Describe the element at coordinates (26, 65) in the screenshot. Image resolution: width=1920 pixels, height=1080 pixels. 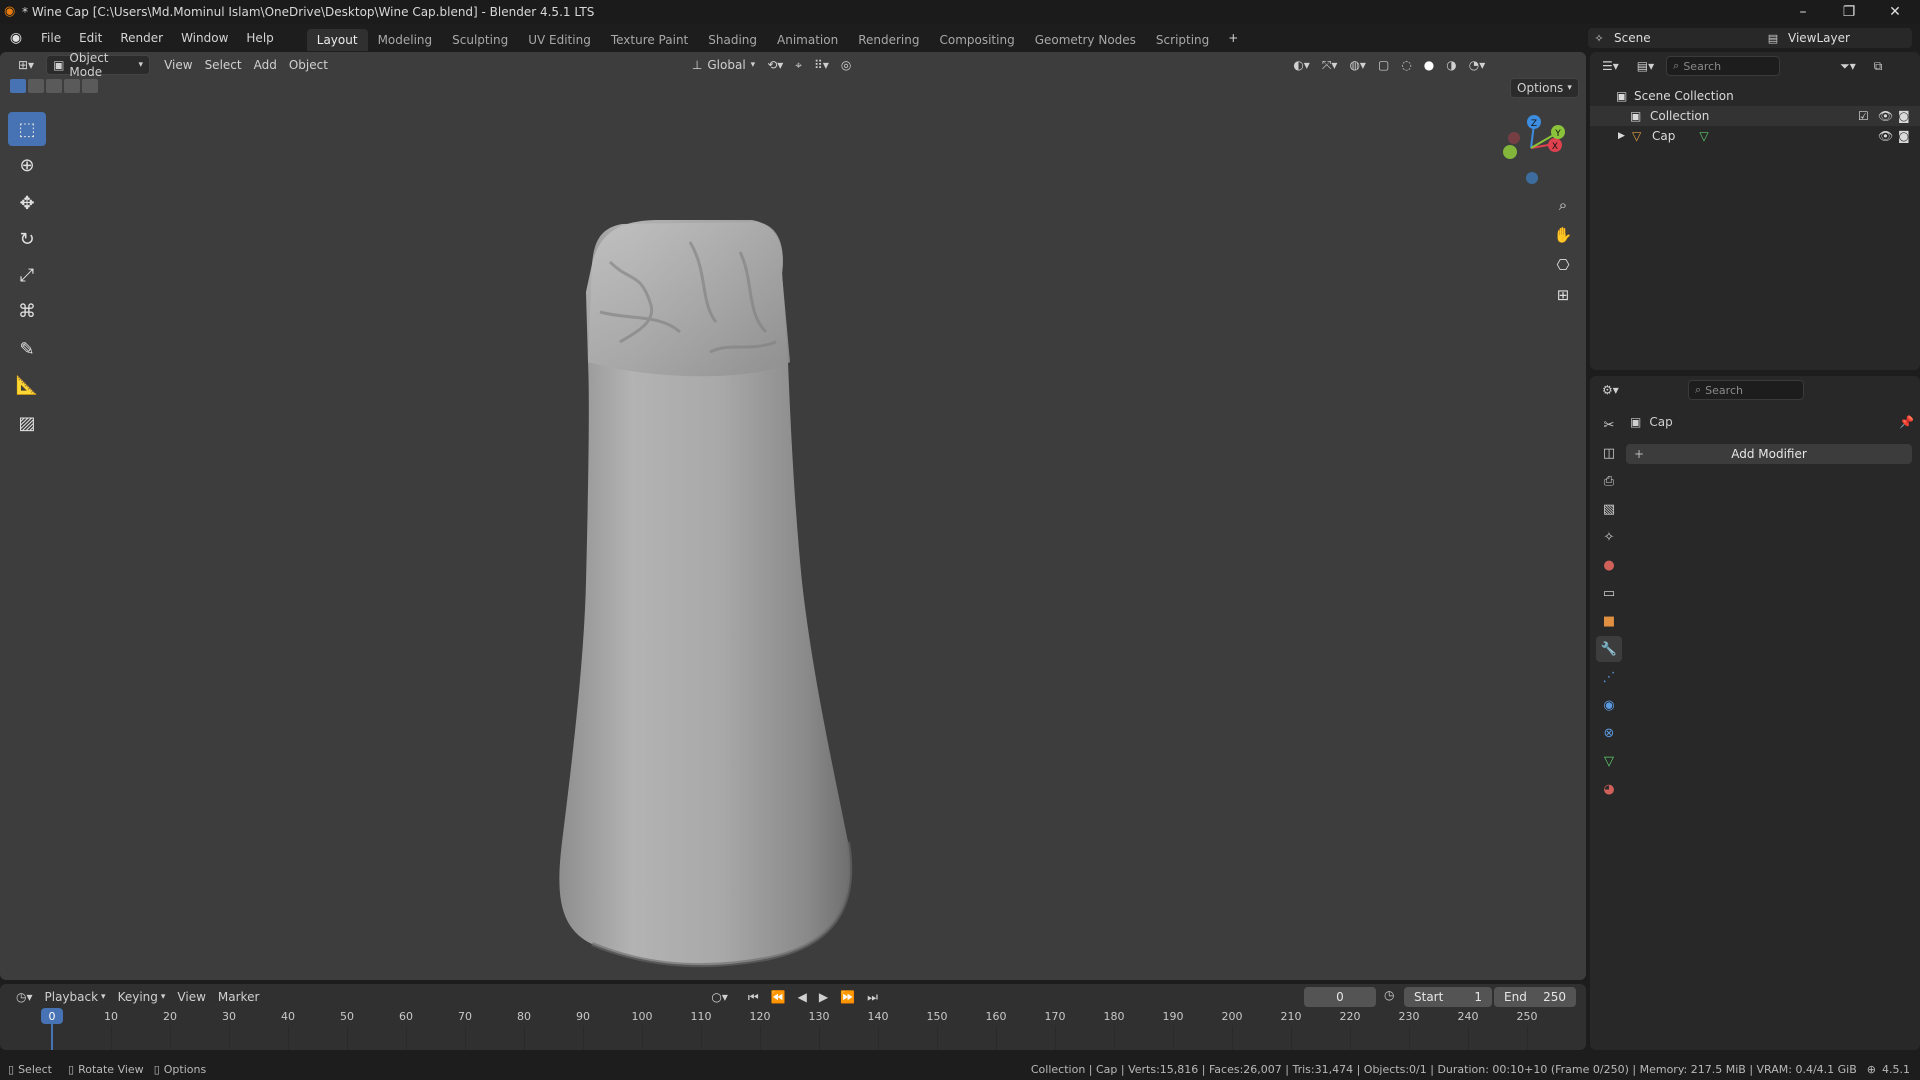
I see `editor-type-icon: ⊞▾` at that location.